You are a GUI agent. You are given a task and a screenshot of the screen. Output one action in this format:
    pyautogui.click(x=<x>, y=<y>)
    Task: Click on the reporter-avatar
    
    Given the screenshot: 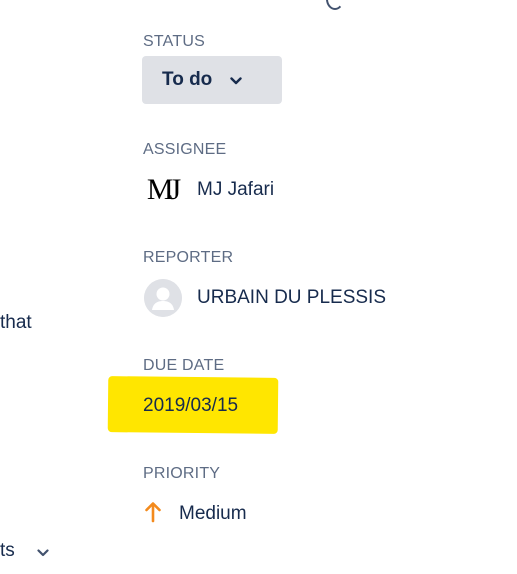 What is the action you would take?
    pyautogui.click(x=163, y=298)
    